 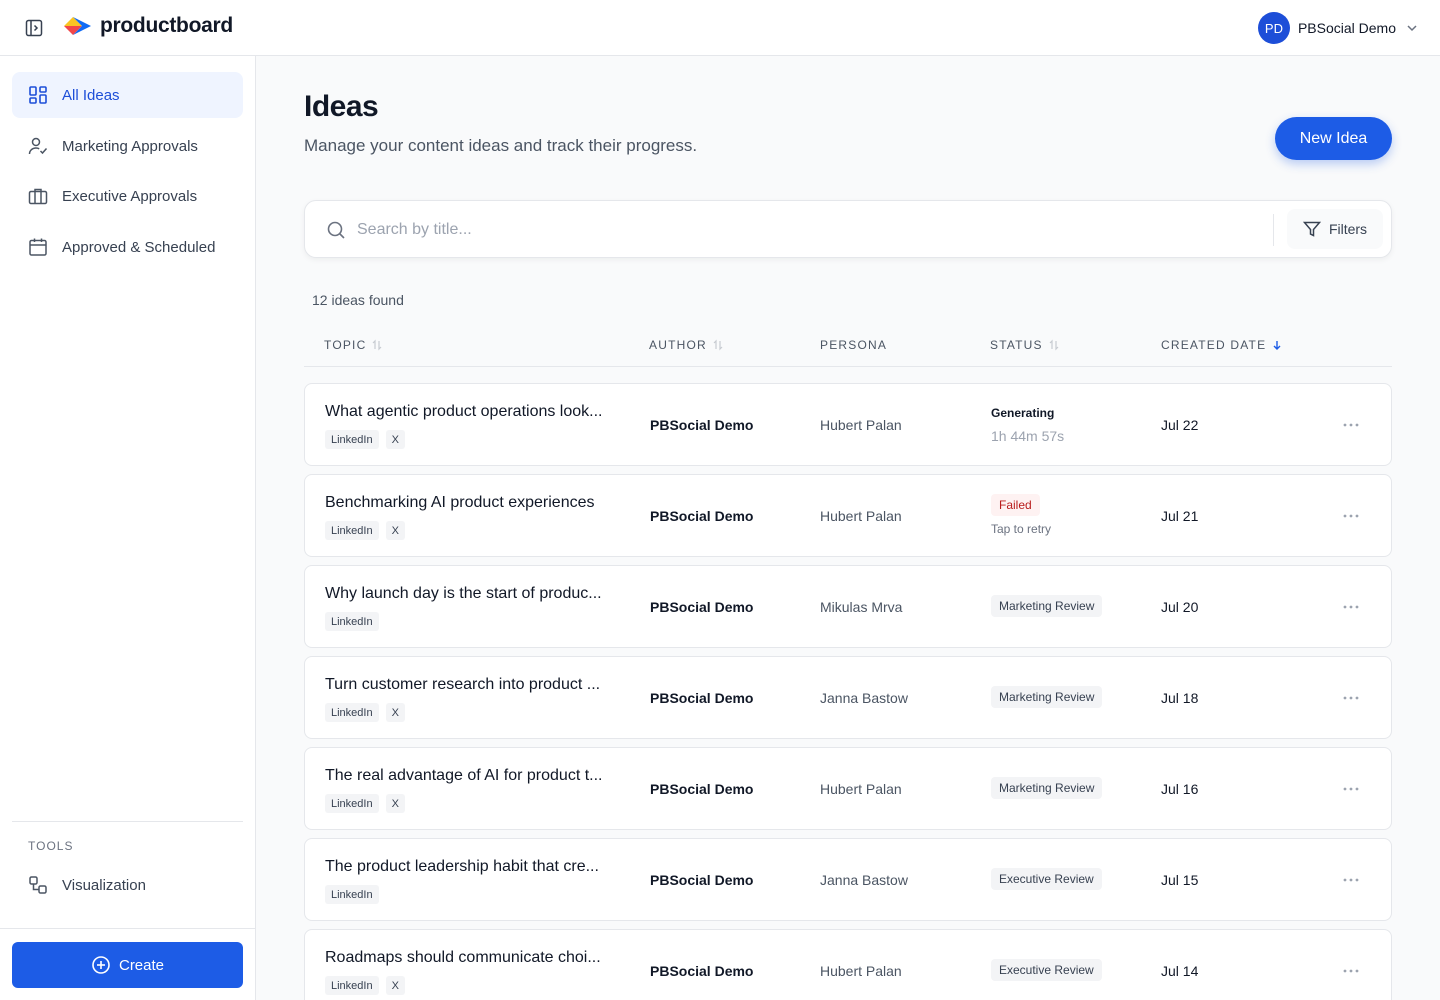 What do you see at coordinates (1021, 515) in the screenshot?
I see `status-cell: Failed Tap to retry` at bounding box center [1021, 515].